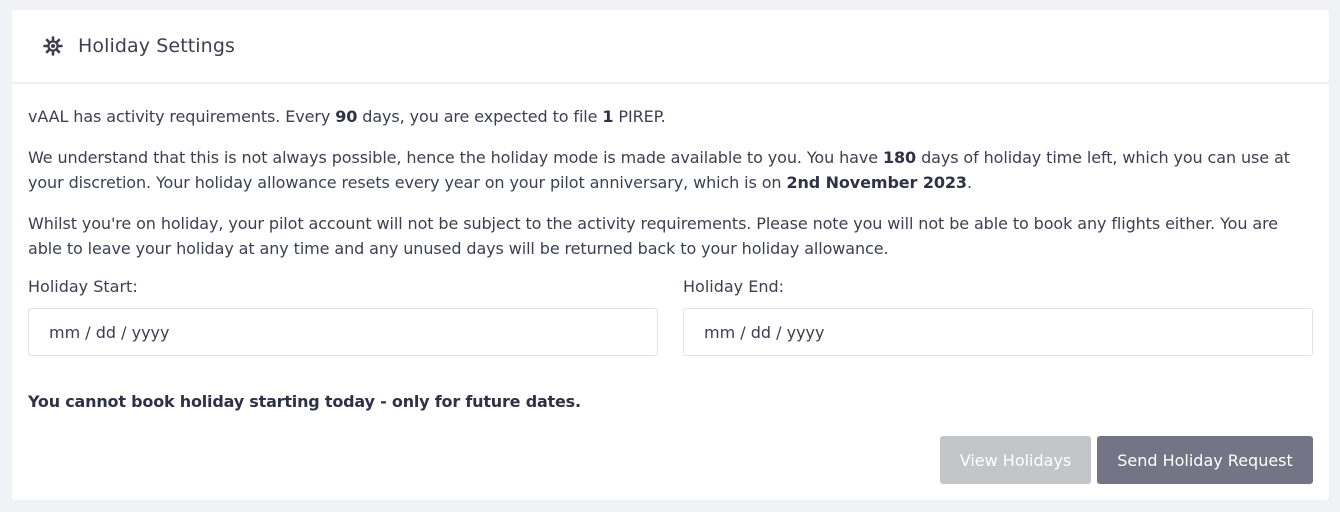 The image size is (1340, 512). I want to click on holiday-end-field: Holiday End:, so click(998, 316).